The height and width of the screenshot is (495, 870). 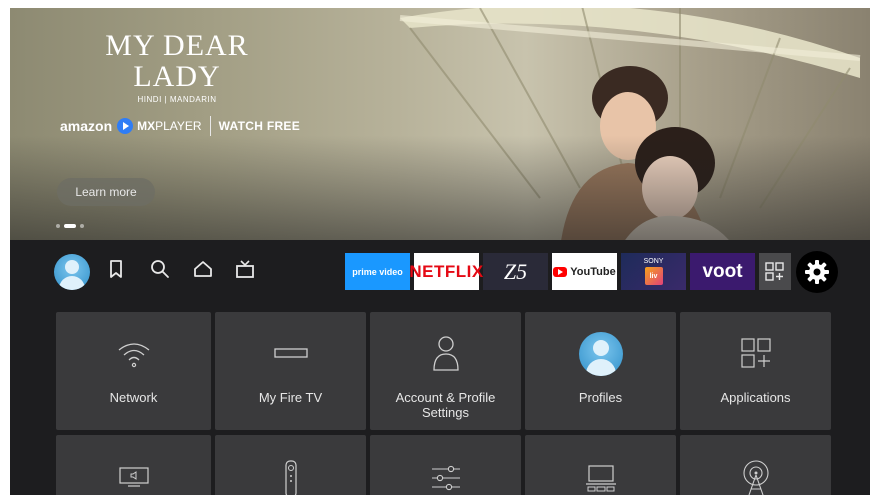 I want to click on profiles-label: Profiles, so click(x=600, y=397).